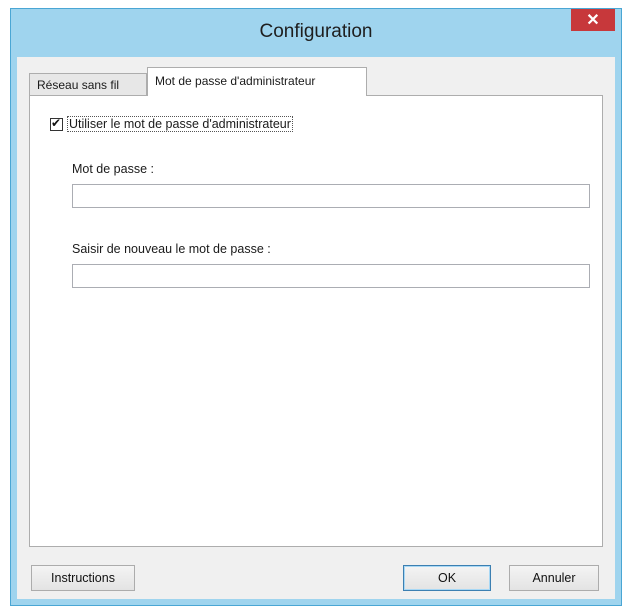 This screenshot has width=630, height=609. What do you see at coordinates (171, 249) in the screenshot?
I see `confirm-password-label: Saisir de nouveau le mot de passe :` at bounding box center [171, 249].